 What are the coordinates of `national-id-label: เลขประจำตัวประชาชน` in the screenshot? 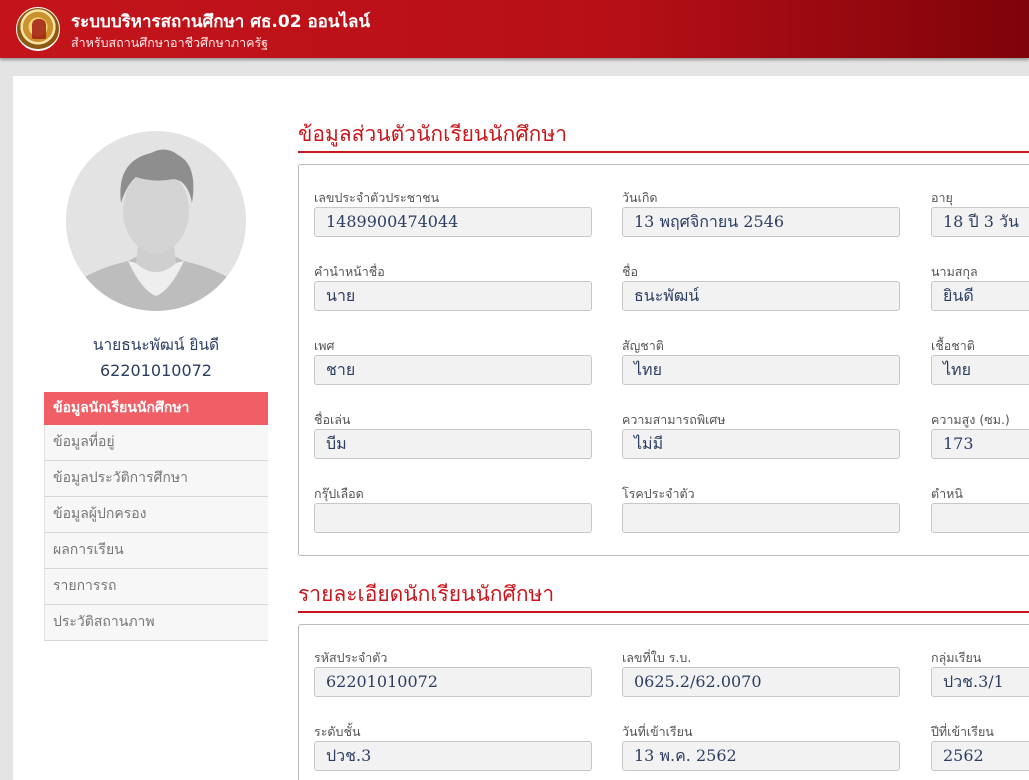 It's located at (377, 197).